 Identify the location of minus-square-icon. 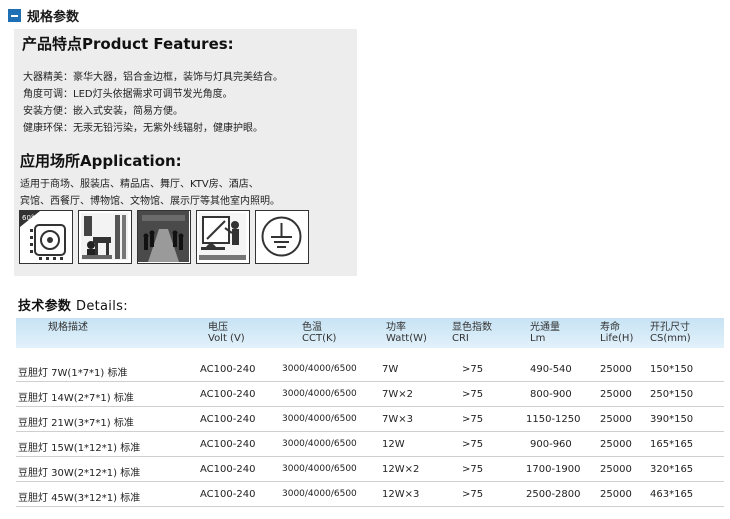
(14, 15).